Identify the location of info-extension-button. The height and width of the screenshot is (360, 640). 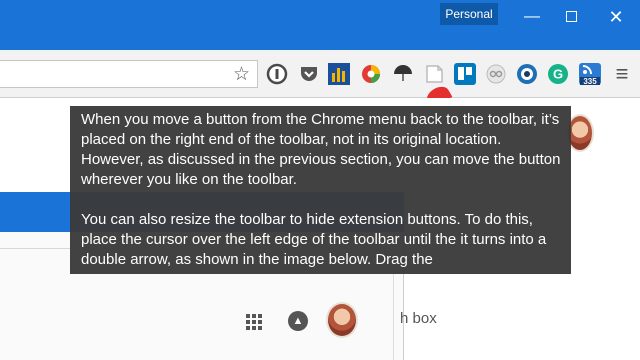
(277, 74).